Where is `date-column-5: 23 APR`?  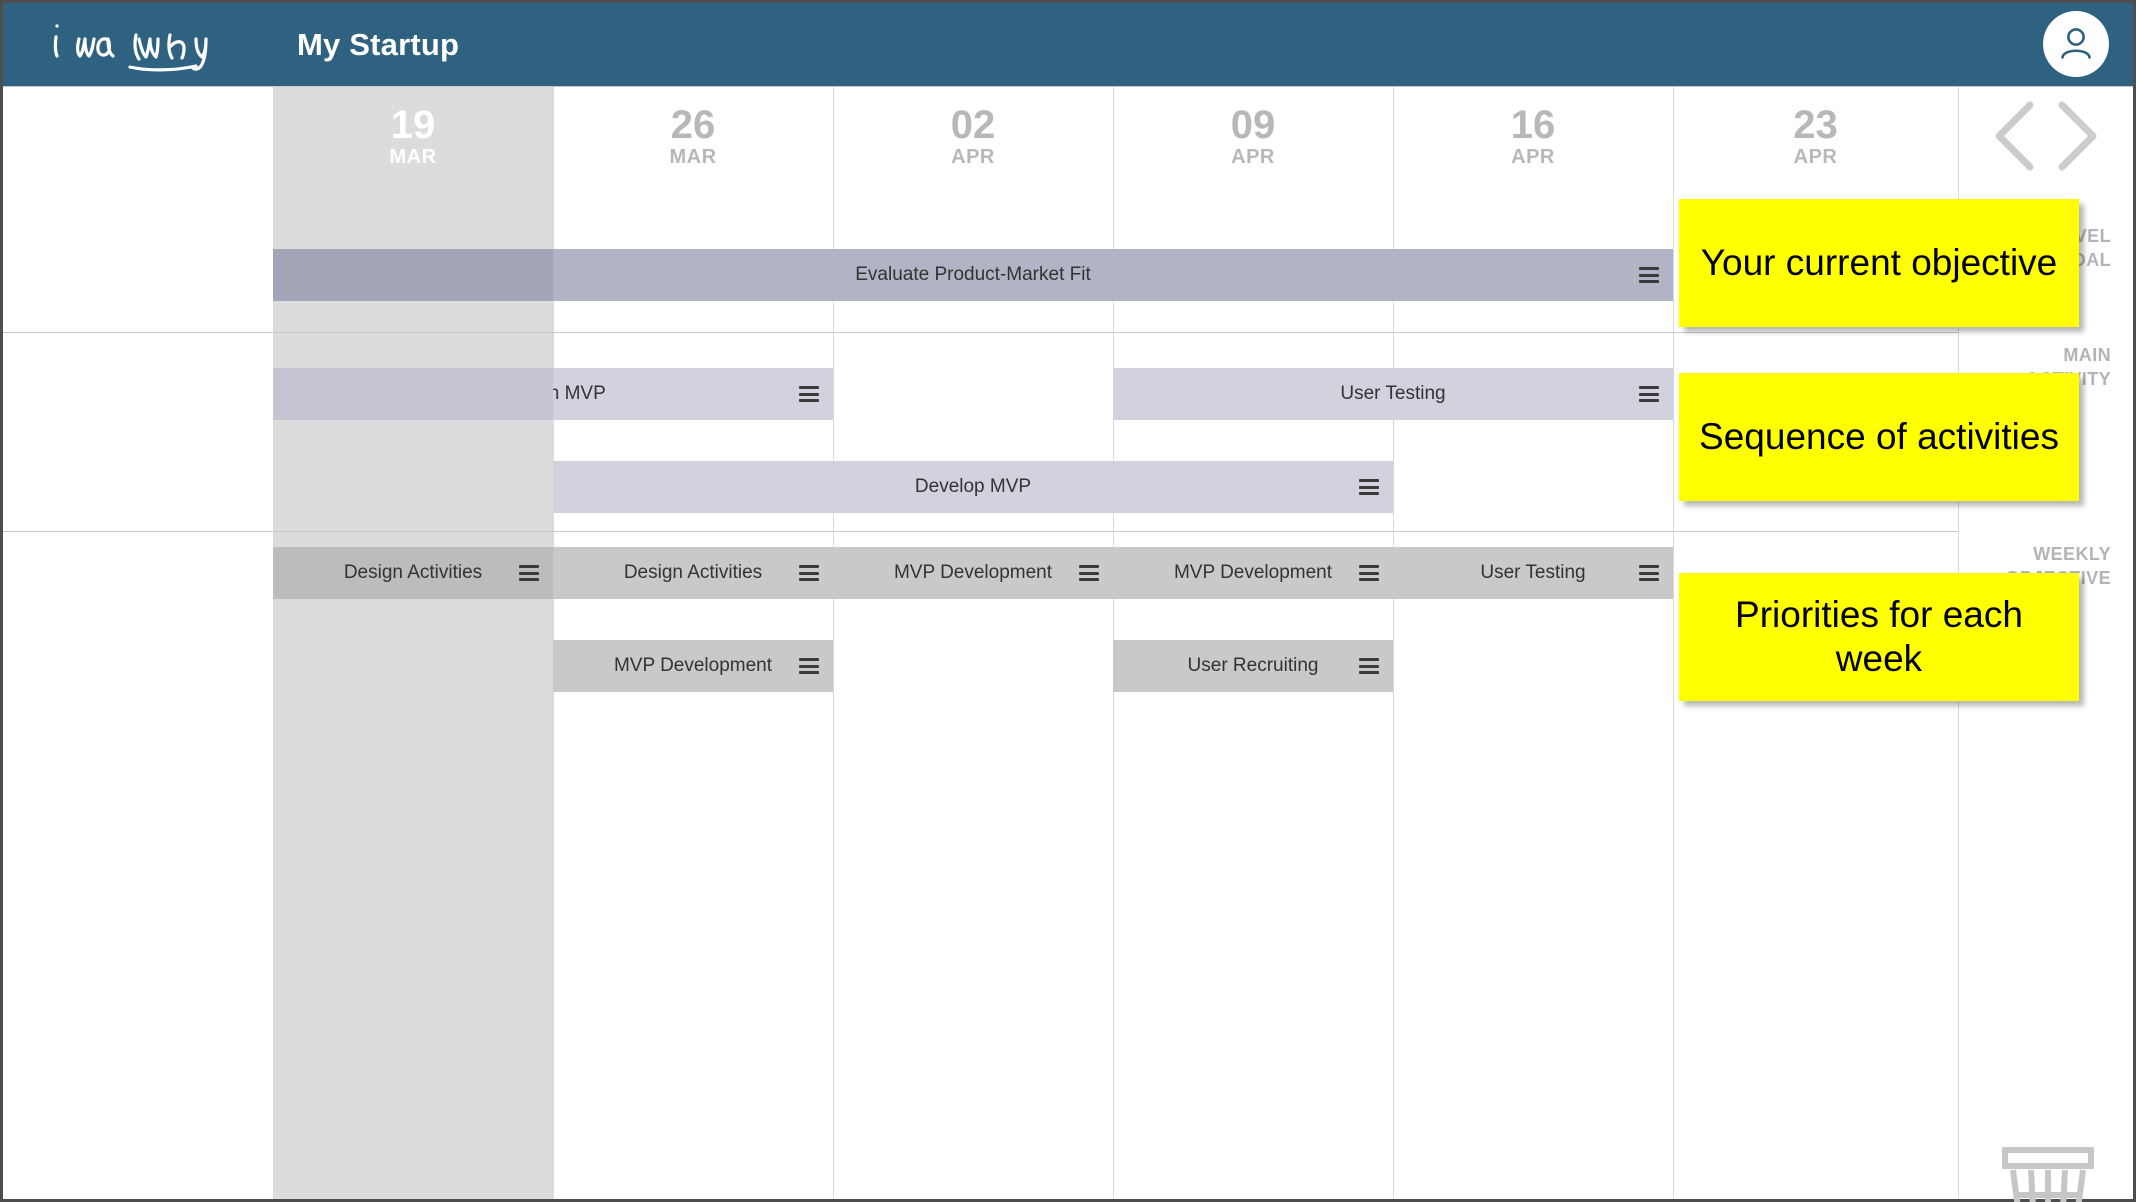 date-column-5: 23 APR is located at coordinates (1815, 136).